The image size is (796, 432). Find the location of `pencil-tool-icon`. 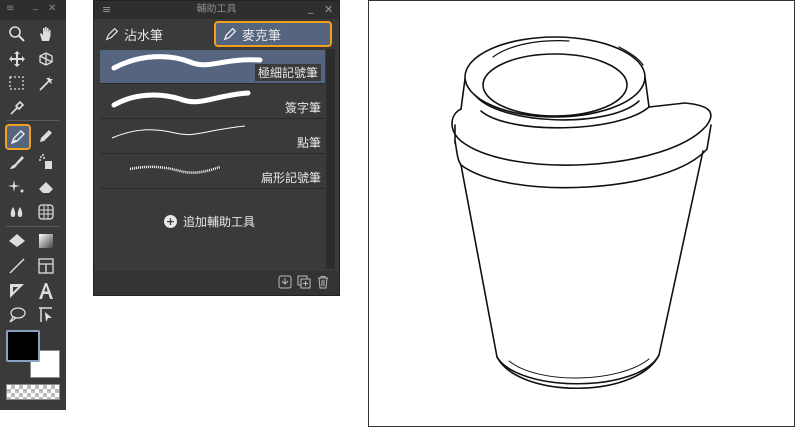

pencil-tool-icon is located at coordinates (46, 136).